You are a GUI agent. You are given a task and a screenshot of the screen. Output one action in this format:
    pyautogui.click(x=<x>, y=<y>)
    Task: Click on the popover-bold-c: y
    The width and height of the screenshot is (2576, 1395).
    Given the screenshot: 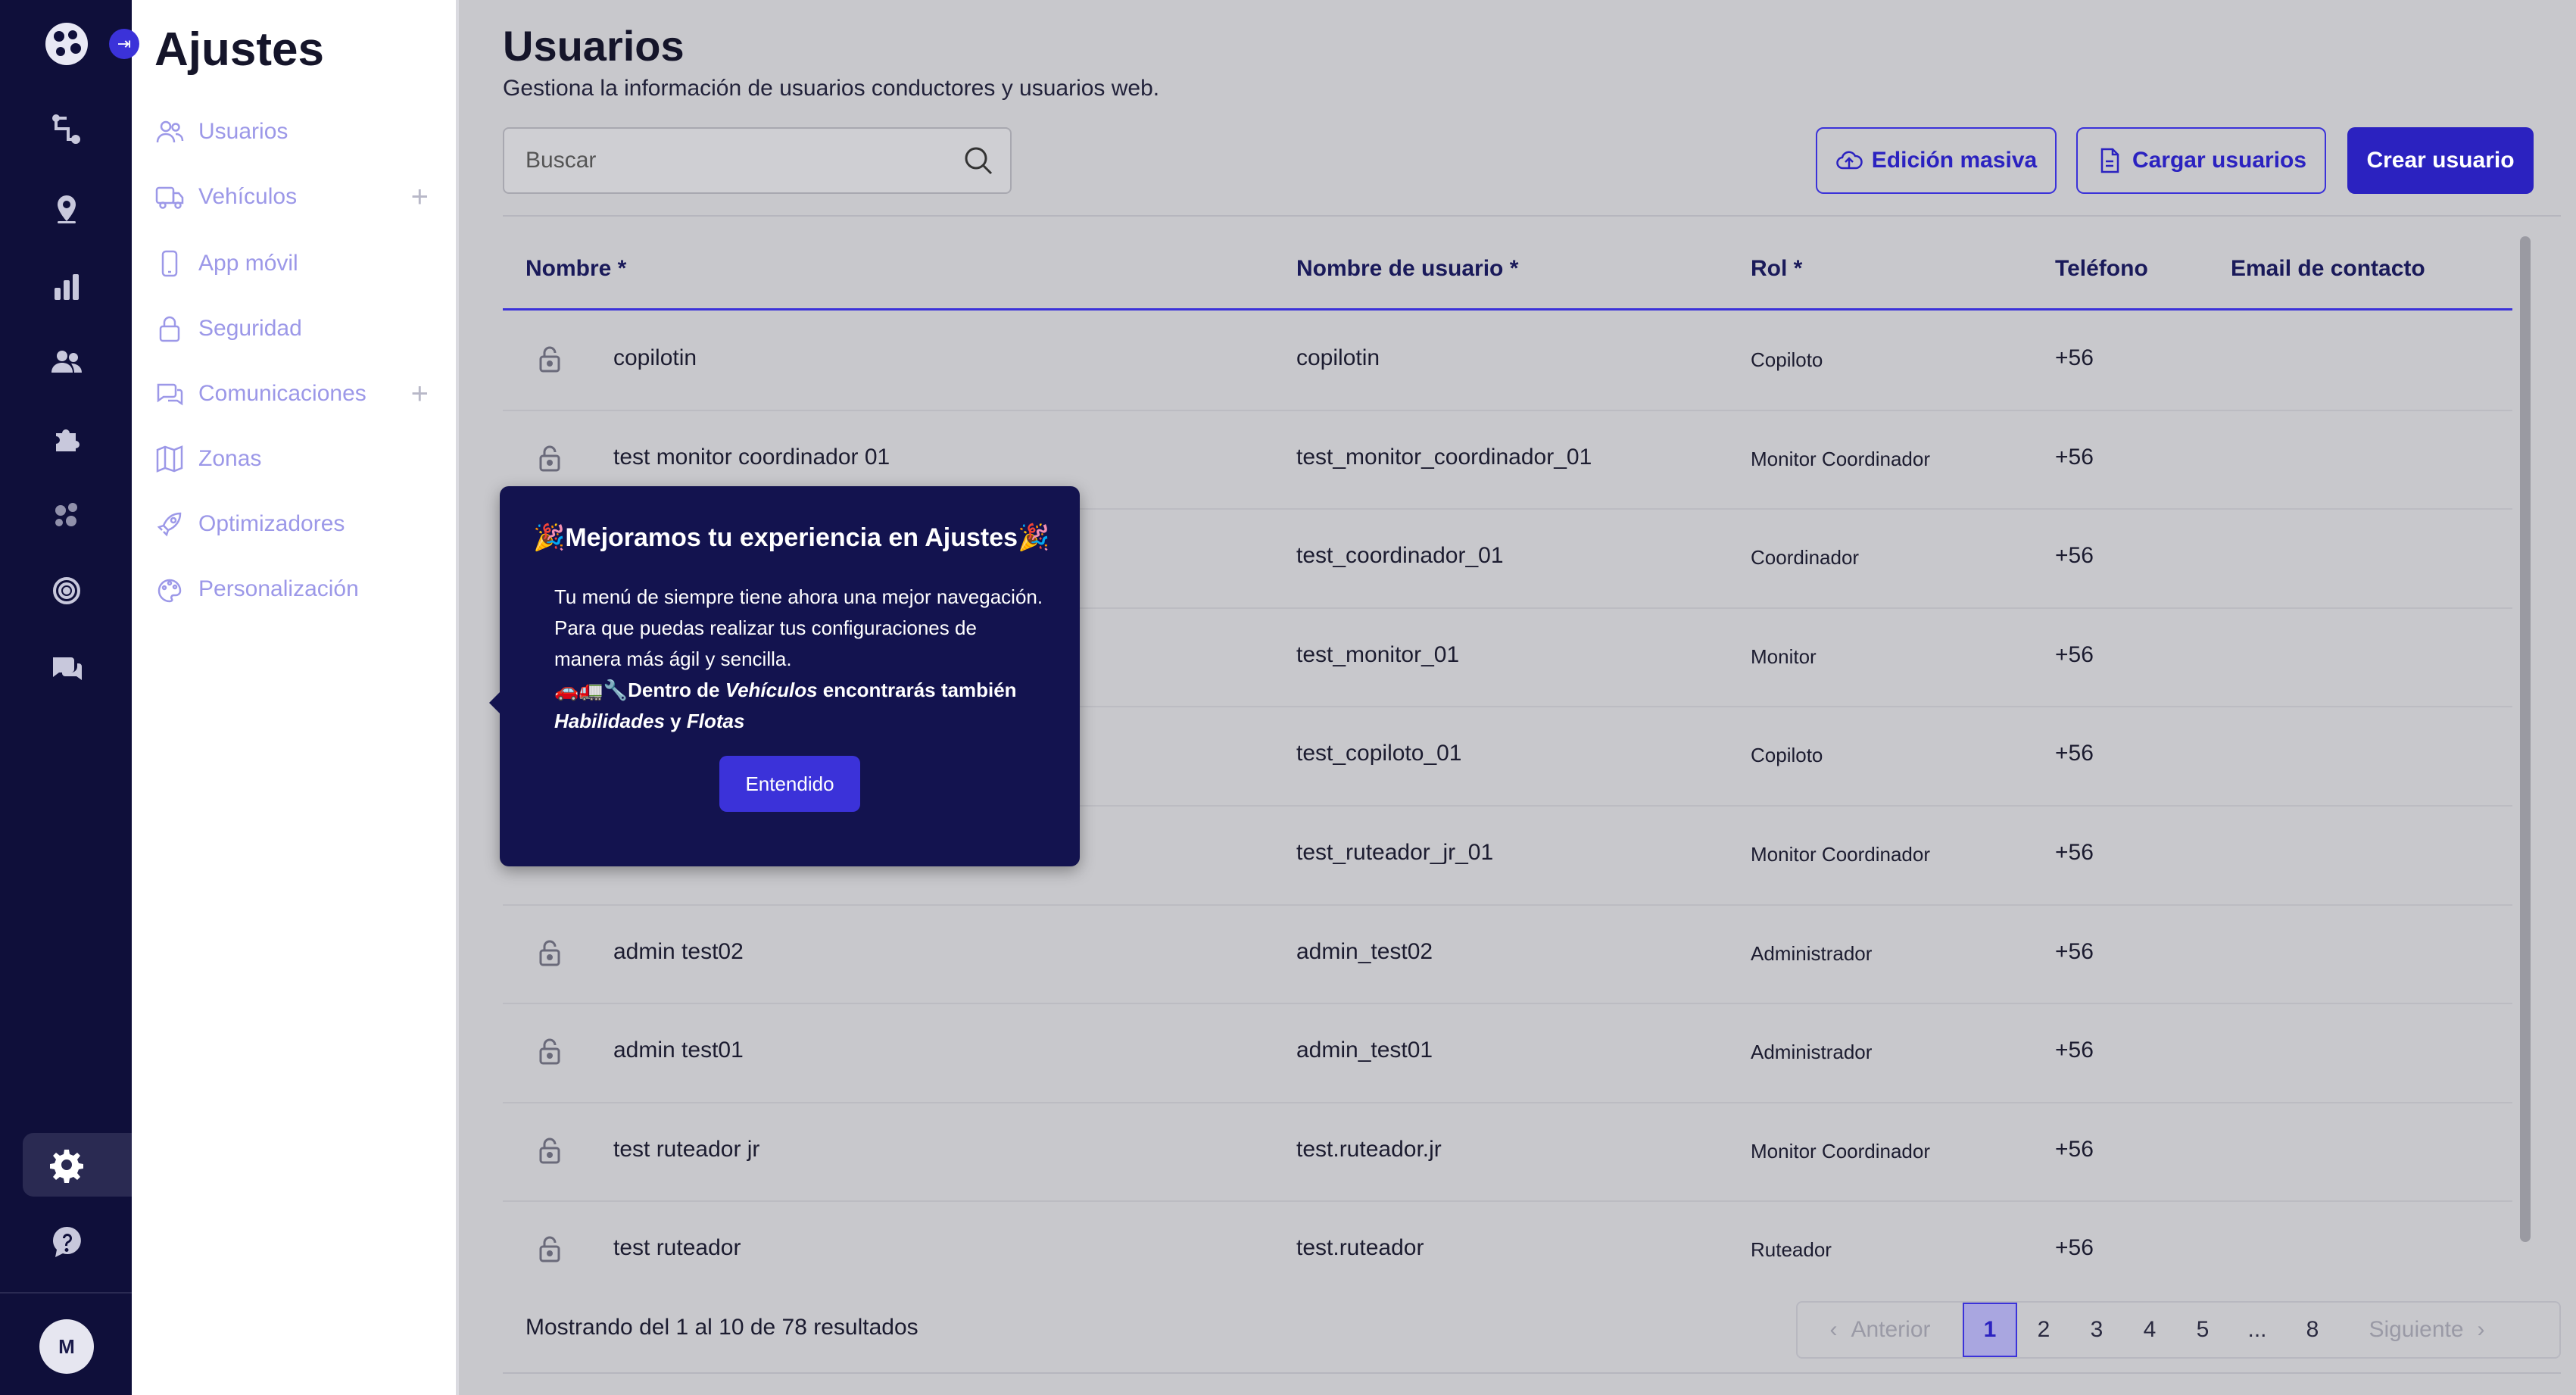 What is the action you would take?
    pyautogui.click(x=675, y=721)
    